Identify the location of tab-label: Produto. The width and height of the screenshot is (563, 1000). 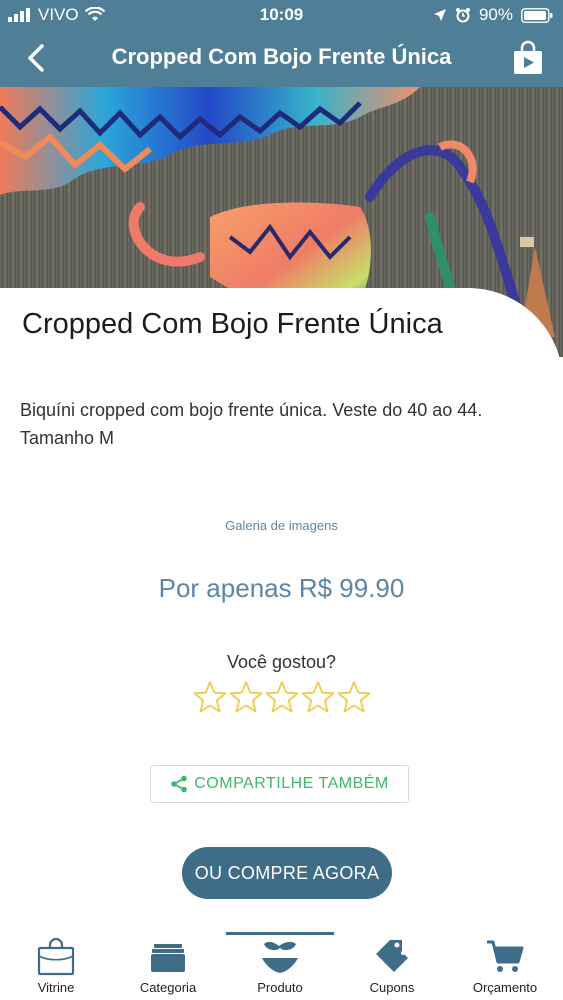
(280, 987).